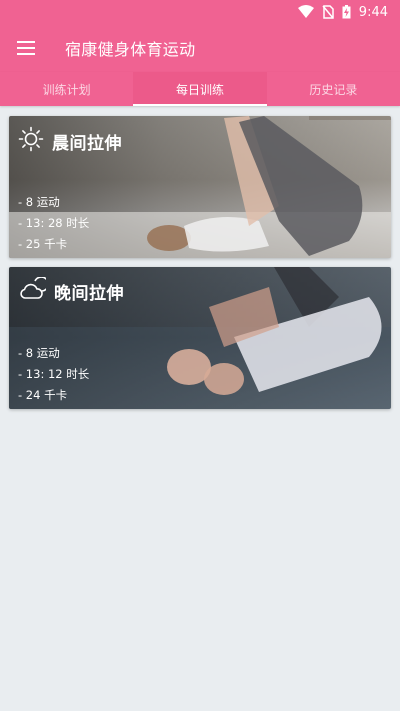 This screenshot has height=711, width=400. I want to click on card-header: 晚间拉伸, so click(71, 290).